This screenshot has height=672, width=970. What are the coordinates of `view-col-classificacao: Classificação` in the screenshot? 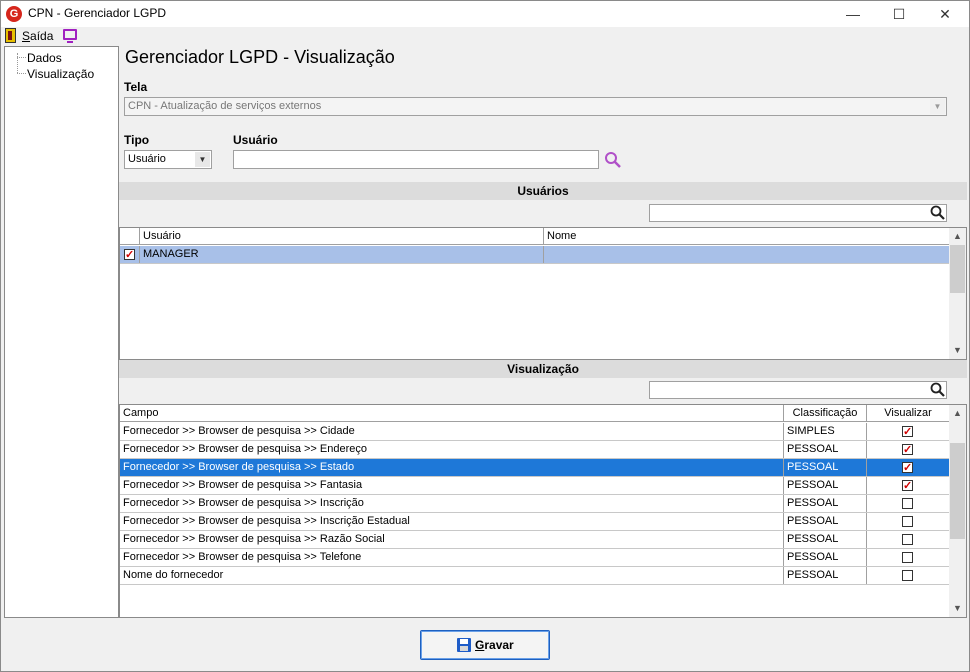 It's located at (825, 413).